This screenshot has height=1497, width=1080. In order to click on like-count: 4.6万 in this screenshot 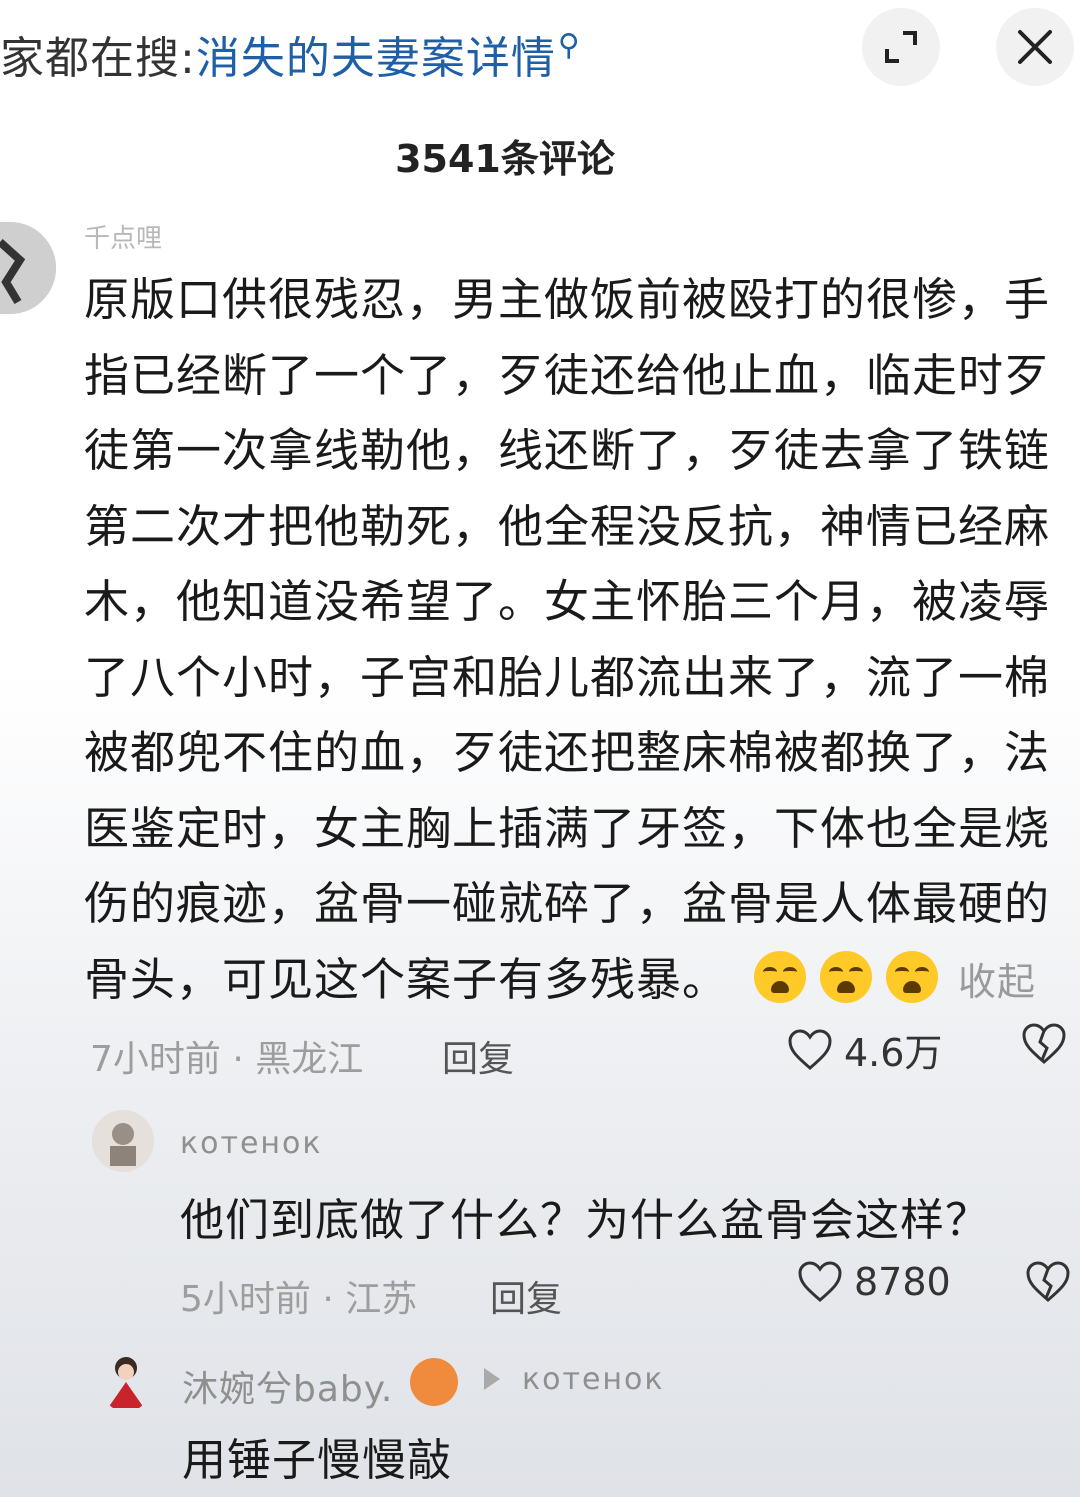, I will do `click(893, 1053)`.